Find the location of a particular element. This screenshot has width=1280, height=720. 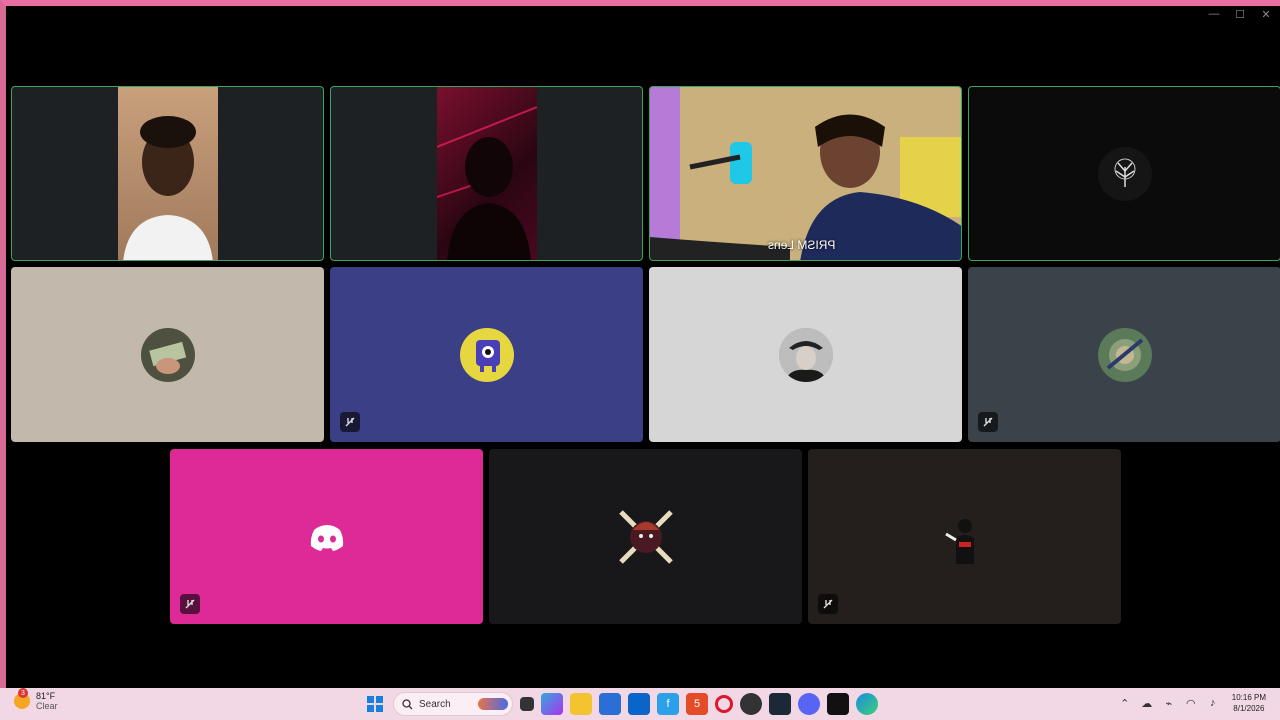

opera-icon is located at coordinates (724, 704).